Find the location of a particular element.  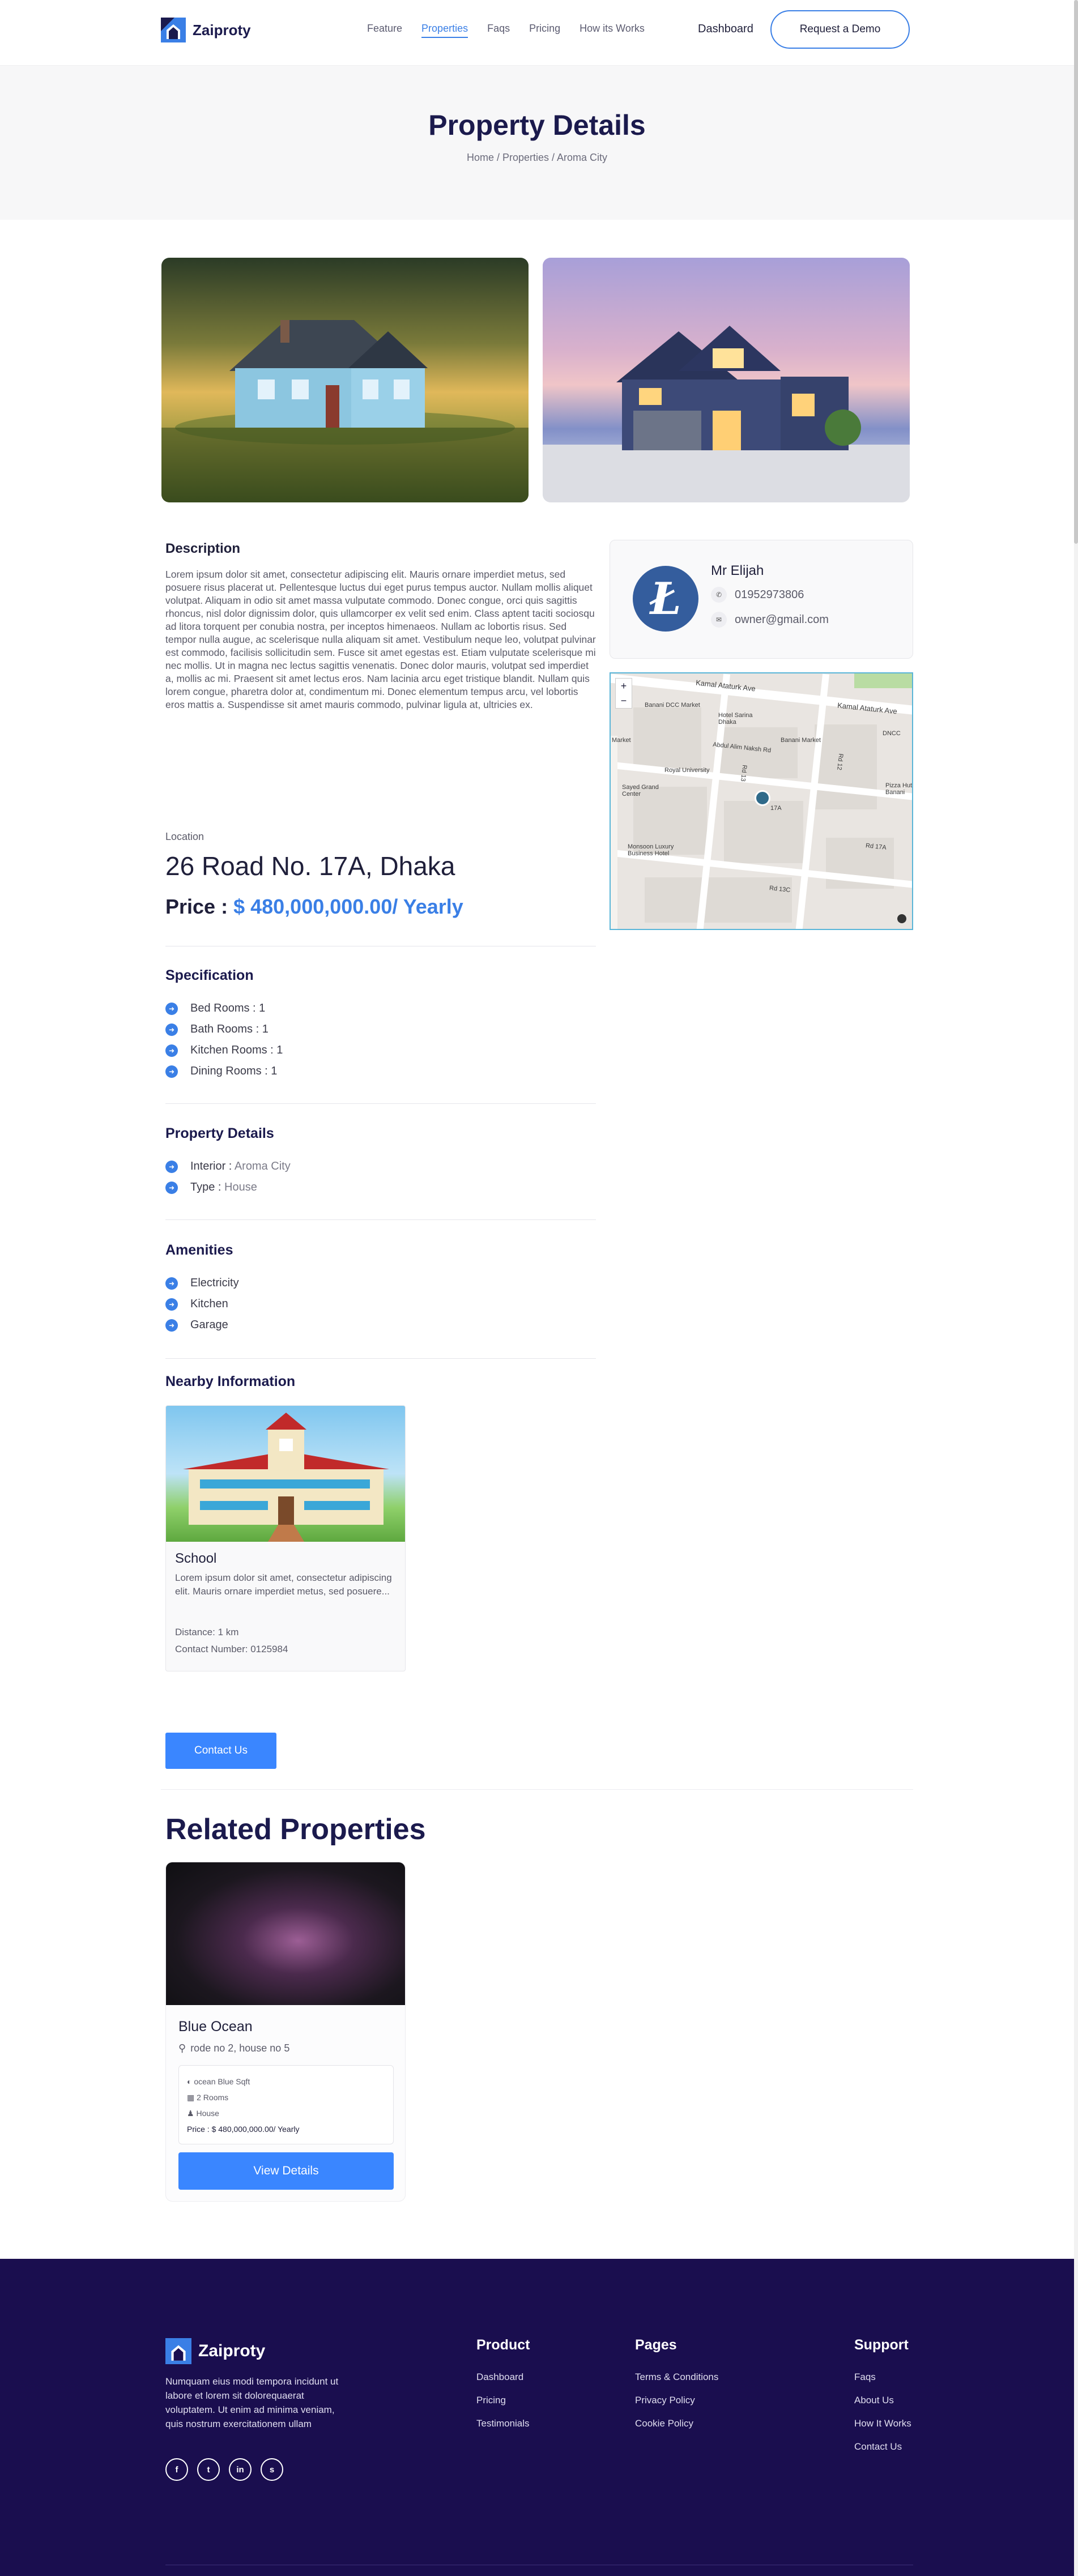

area-icon: ◐ is located at coordinates (190, 2081).